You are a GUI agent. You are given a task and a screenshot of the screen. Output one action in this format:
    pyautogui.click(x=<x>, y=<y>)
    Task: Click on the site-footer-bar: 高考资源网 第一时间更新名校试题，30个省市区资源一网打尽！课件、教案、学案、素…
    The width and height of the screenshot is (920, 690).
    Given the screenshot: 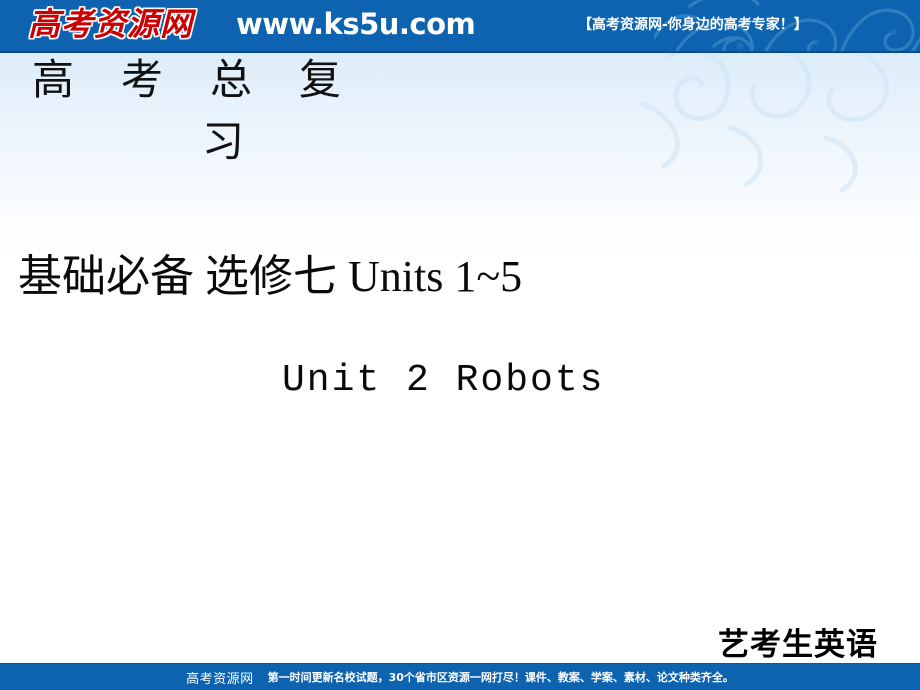 What is the action you would take?
    pyautogui.click(x=460, y=676)
    